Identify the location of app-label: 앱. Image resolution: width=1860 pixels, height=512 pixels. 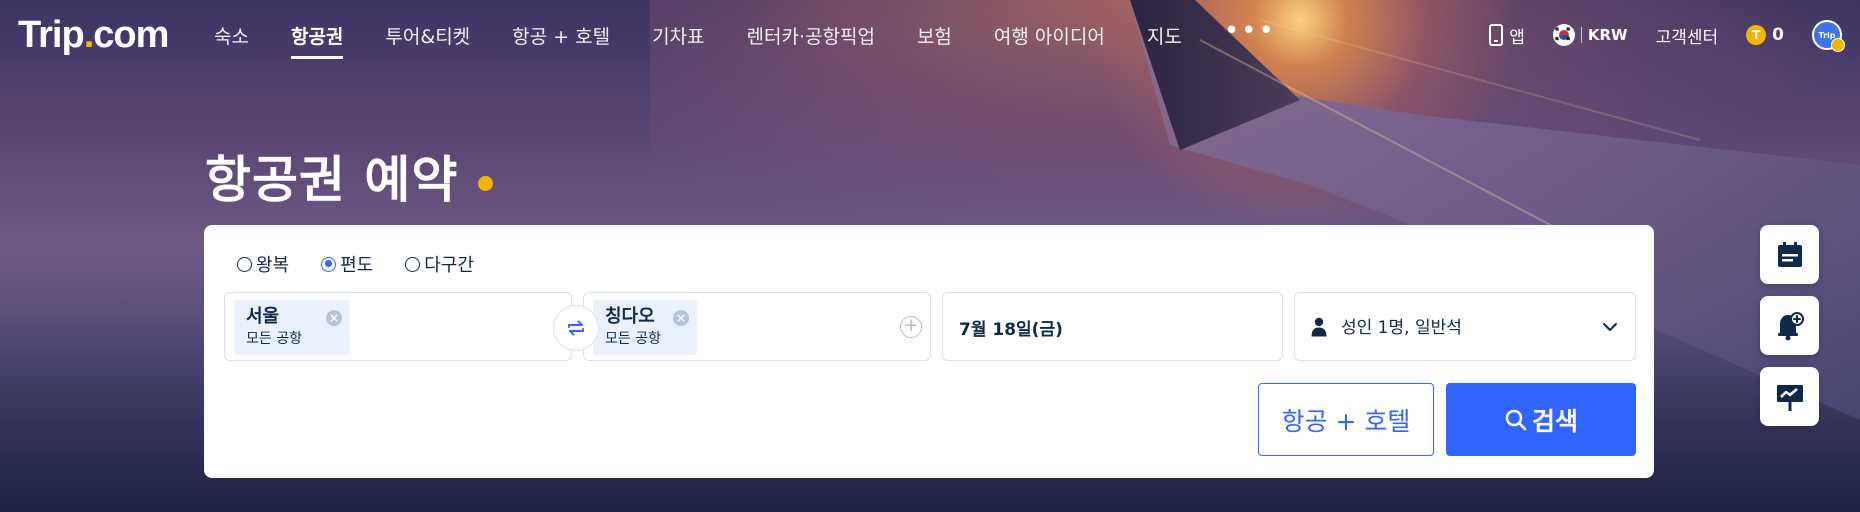
(1517, 37).